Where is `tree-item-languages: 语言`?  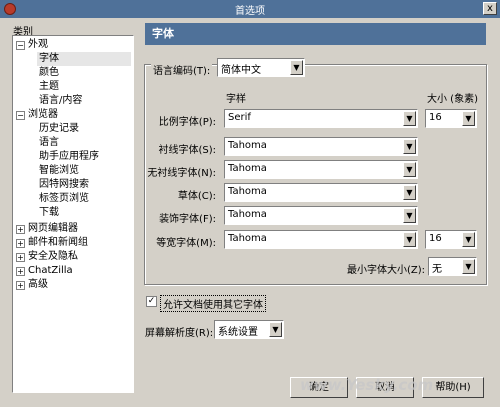
tree-item-languages: 语言 is located at coordinates (49, 143).